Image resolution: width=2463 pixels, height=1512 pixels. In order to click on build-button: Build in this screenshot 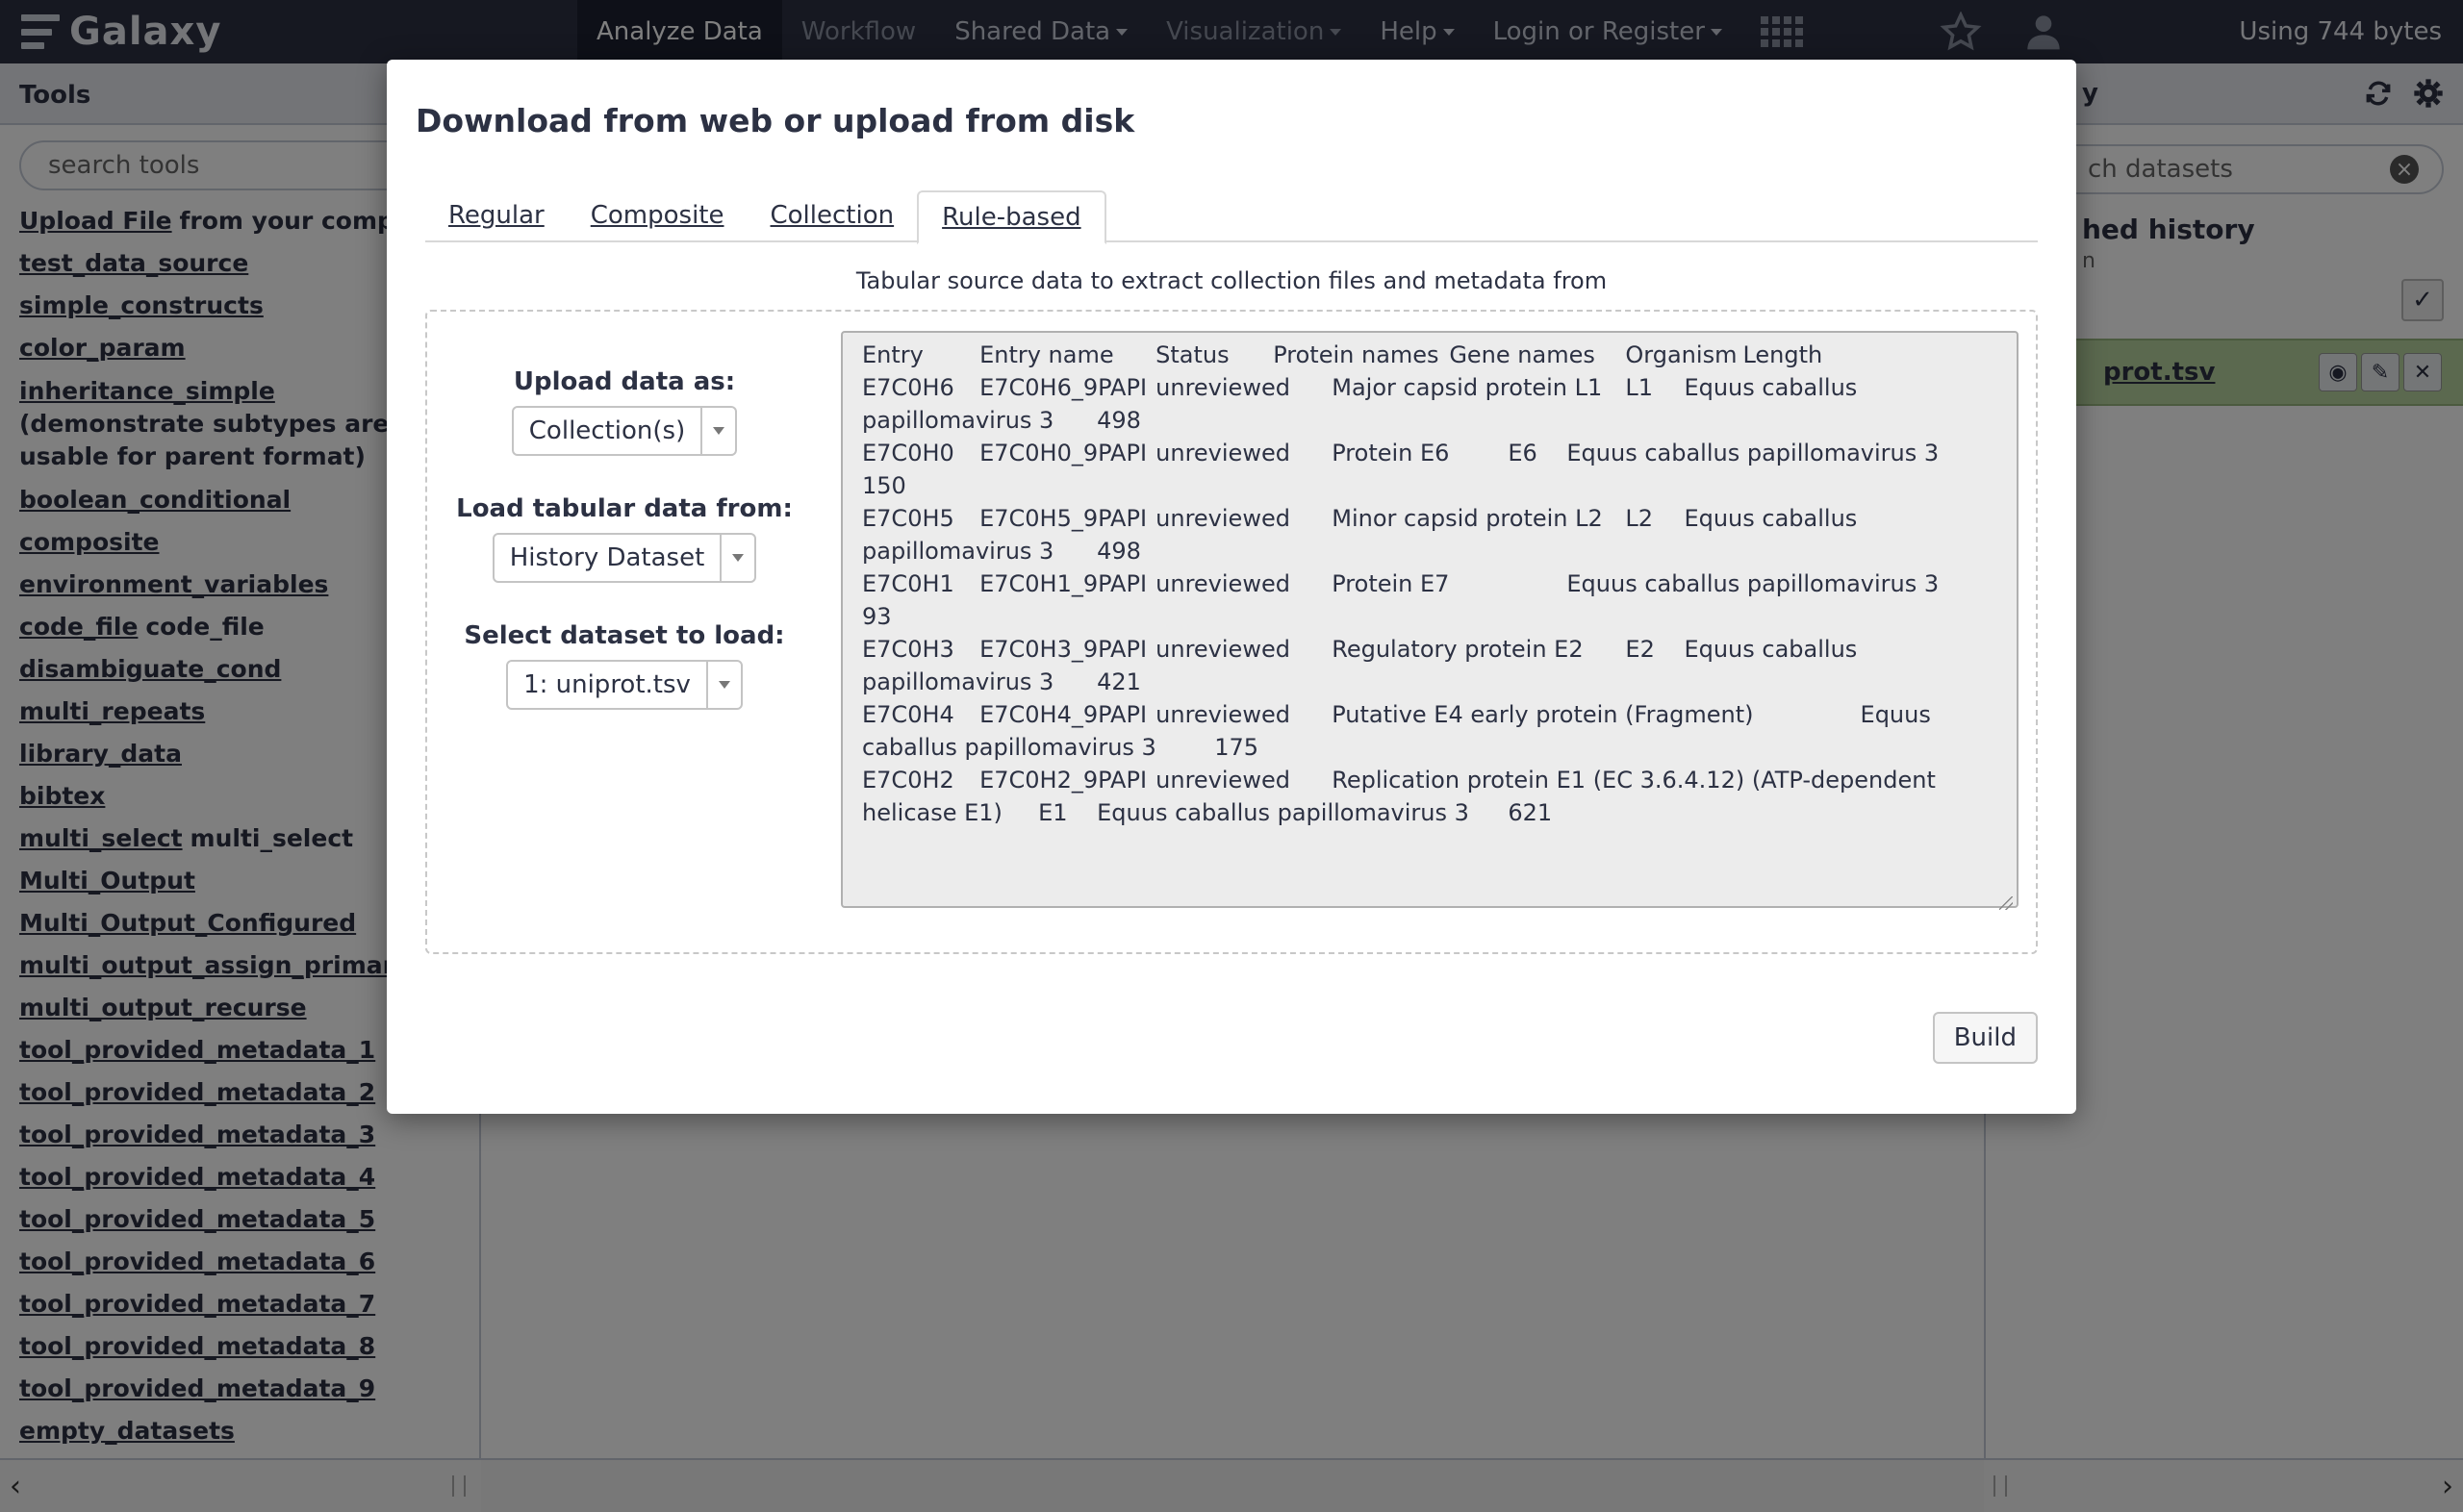, I will do `click(1985, 1038)`.